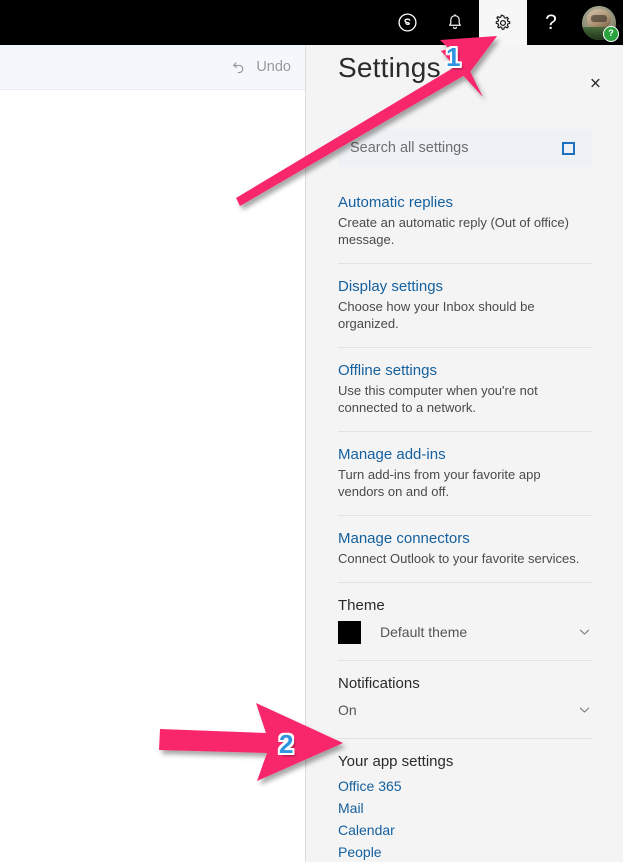 The height and width of the screenshot is (862, 623). What do you see at coordinates (595, 84) in the screenshot?
I see `close-icon: ×` at bounding box center [595, 84].